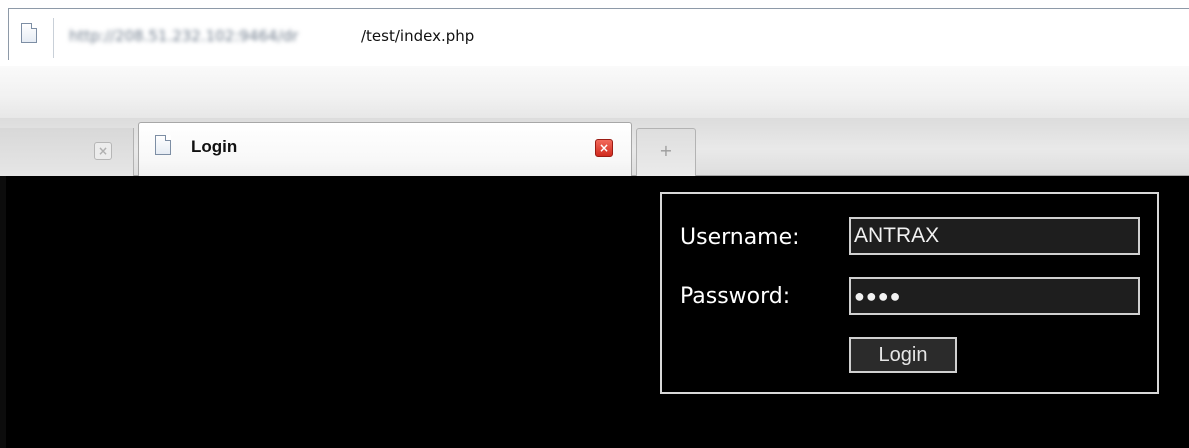 This screenshot has height=448, width=1189. I want to click on tab-inactive: ×, so click(67, 152).